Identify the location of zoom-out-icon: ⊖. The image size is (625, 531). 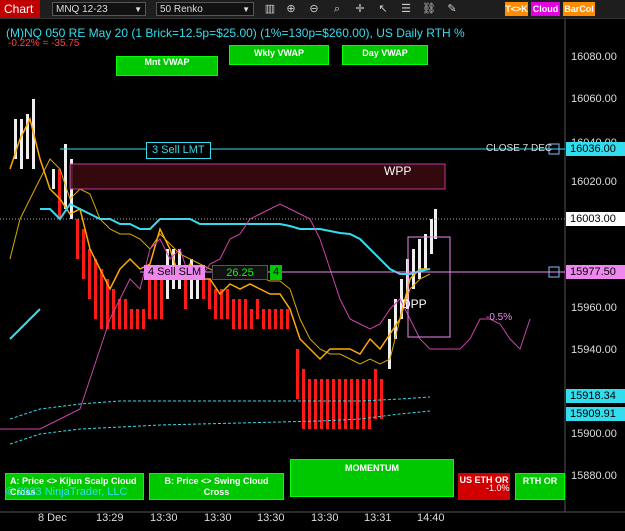
(314, 9).